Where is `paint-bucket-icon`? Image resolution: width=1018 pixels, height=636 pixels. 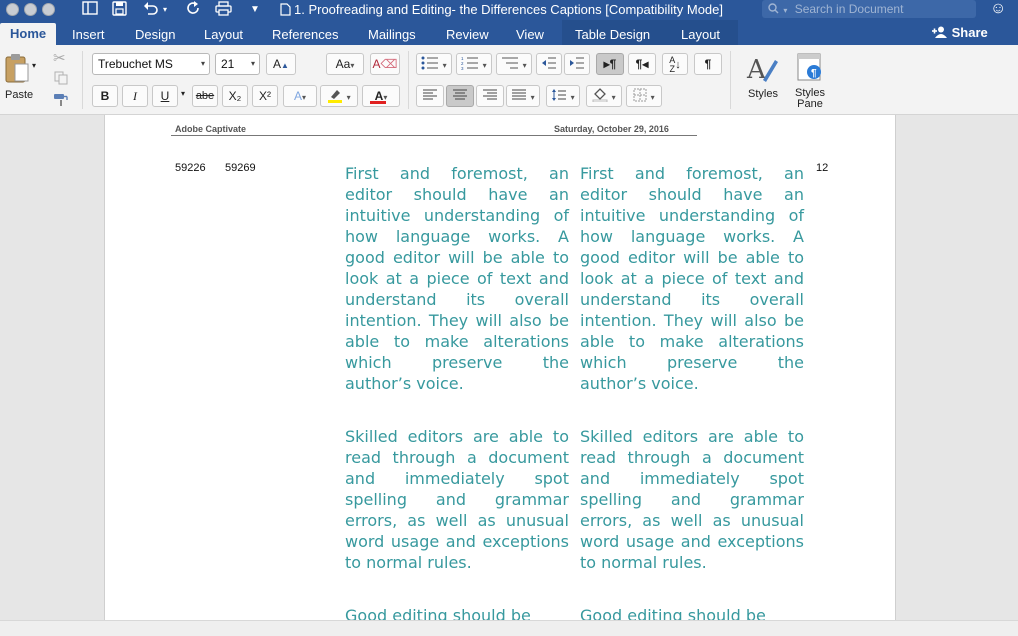
paint-bucket-icon is located at coordinates (601, 95).